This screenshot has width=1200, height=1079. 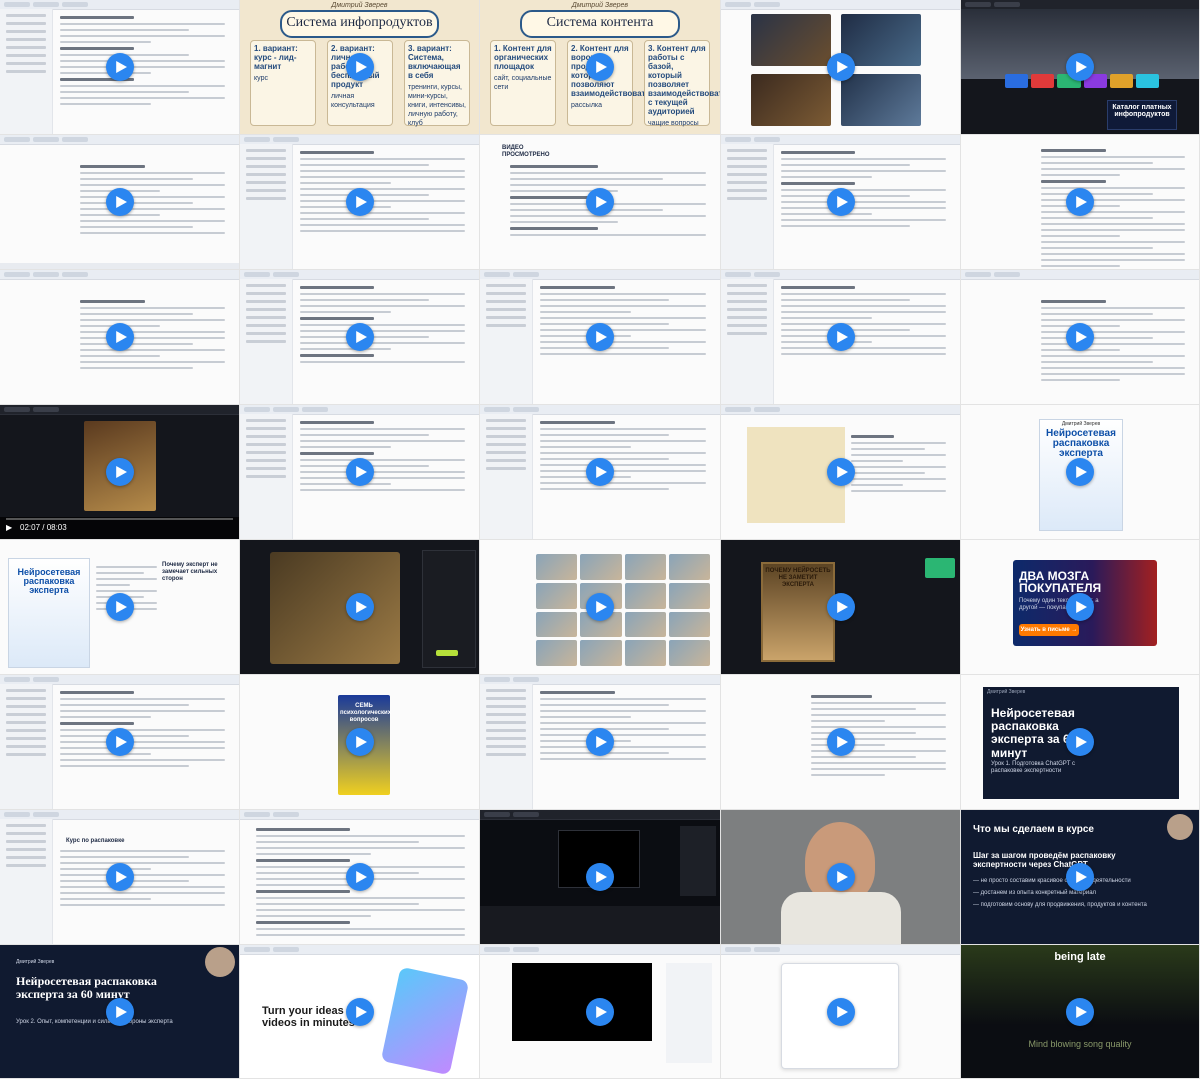 I want to click on video-tile-27: СЕМЬ психологических вопросов, so click(x=360, y=742).